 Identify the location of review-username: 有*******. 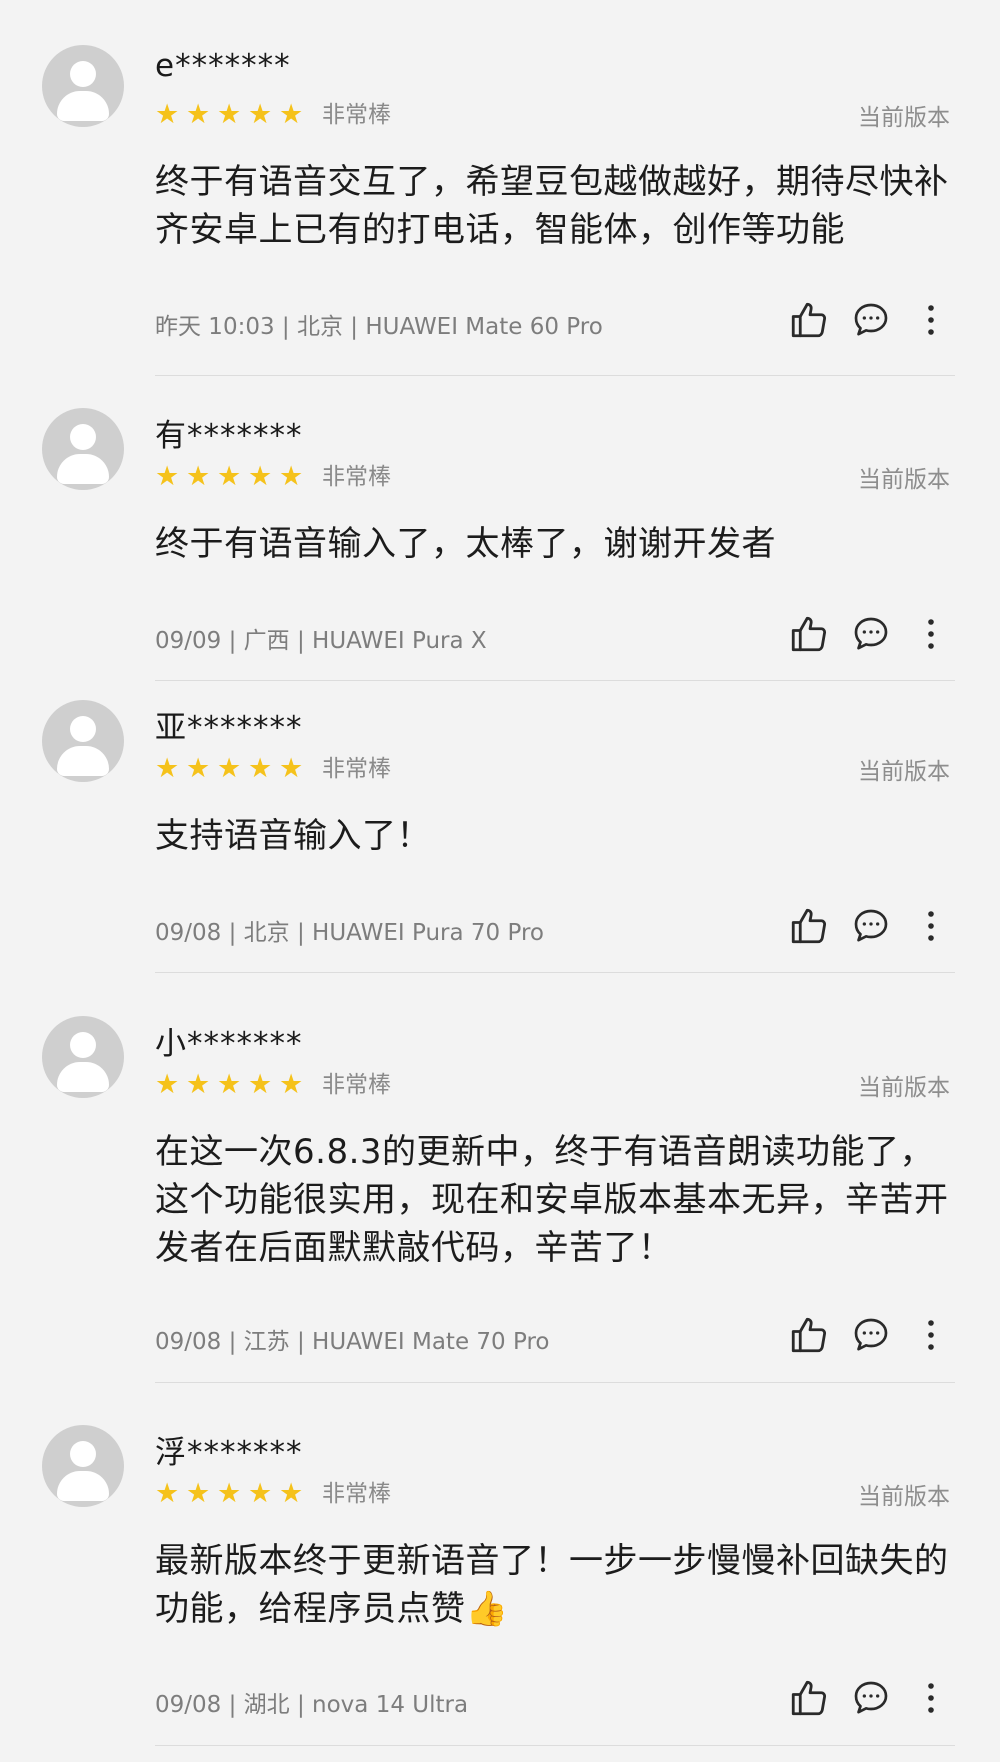
(229, 436).